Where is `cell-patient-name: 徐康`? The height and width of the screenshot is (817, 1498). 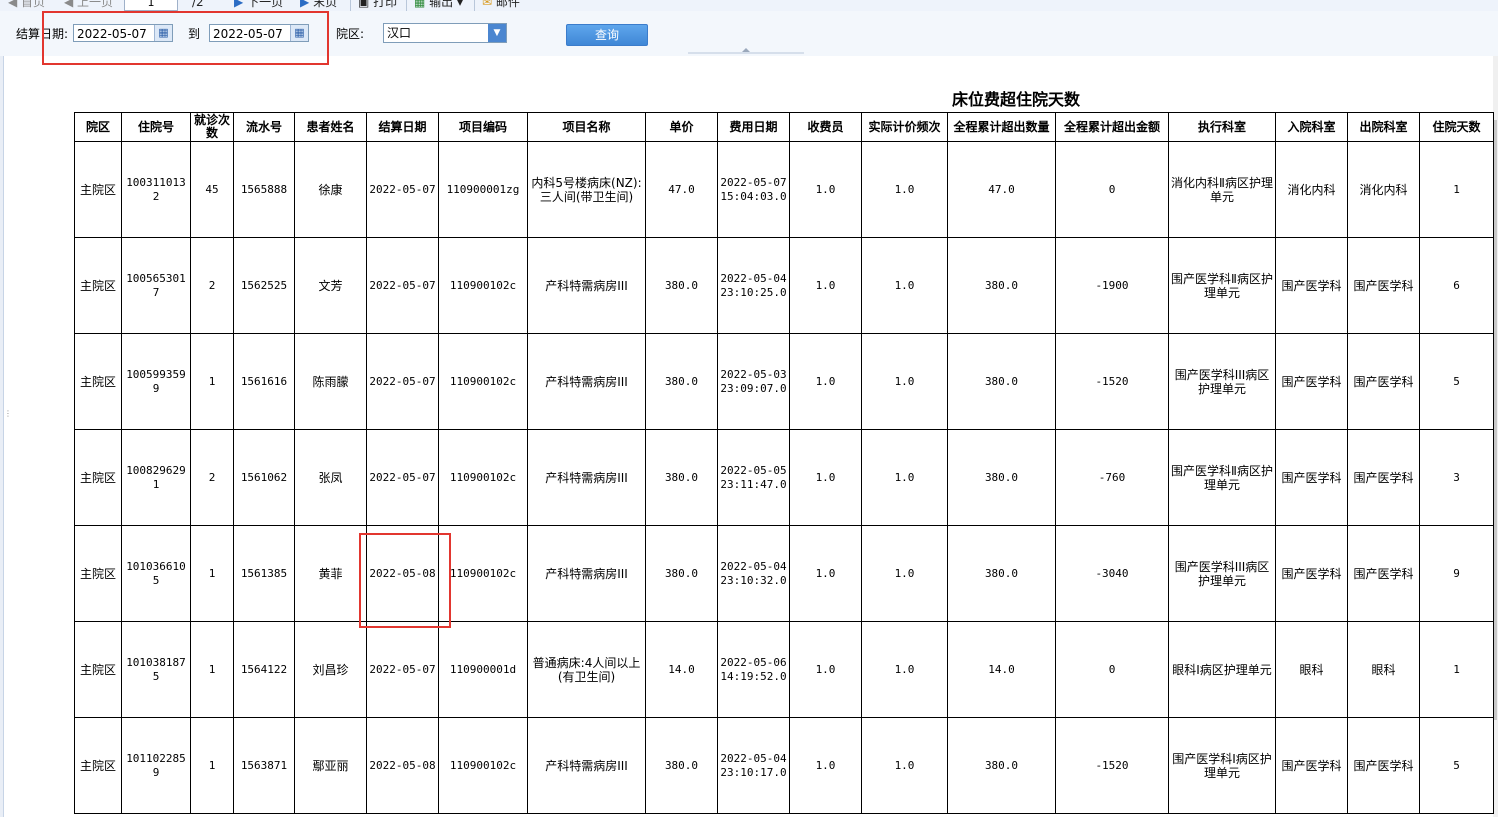
cell-patient-name: 徐康 is located at coordinates (330, 189).